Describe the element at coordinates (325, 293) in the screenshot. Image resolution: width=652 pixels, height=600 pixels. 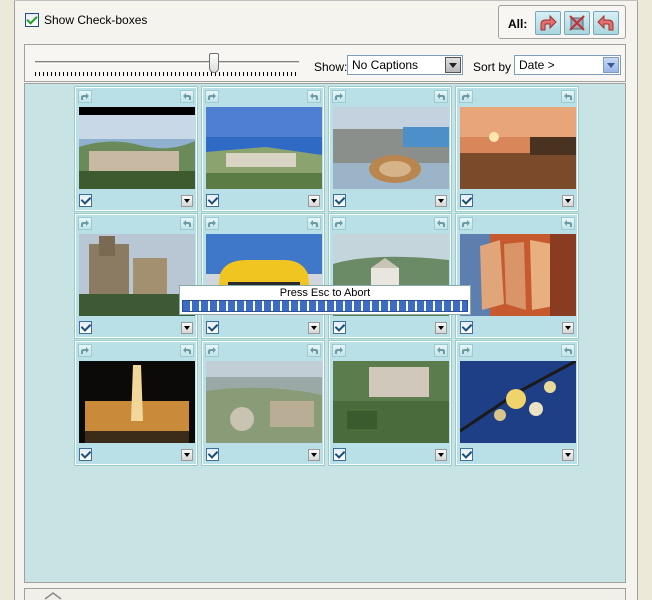
I see `progress-label: Press Esc to Abort` at that location.